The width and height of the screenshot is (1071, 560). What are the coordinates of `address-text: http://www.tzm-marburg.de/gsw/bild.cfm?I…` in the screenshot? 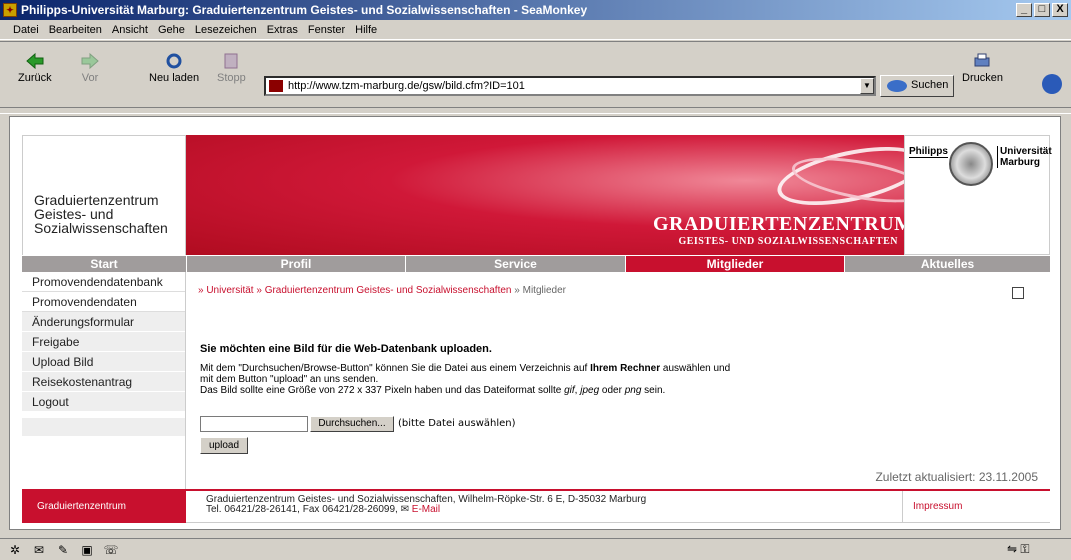 It's located at (406, 86).